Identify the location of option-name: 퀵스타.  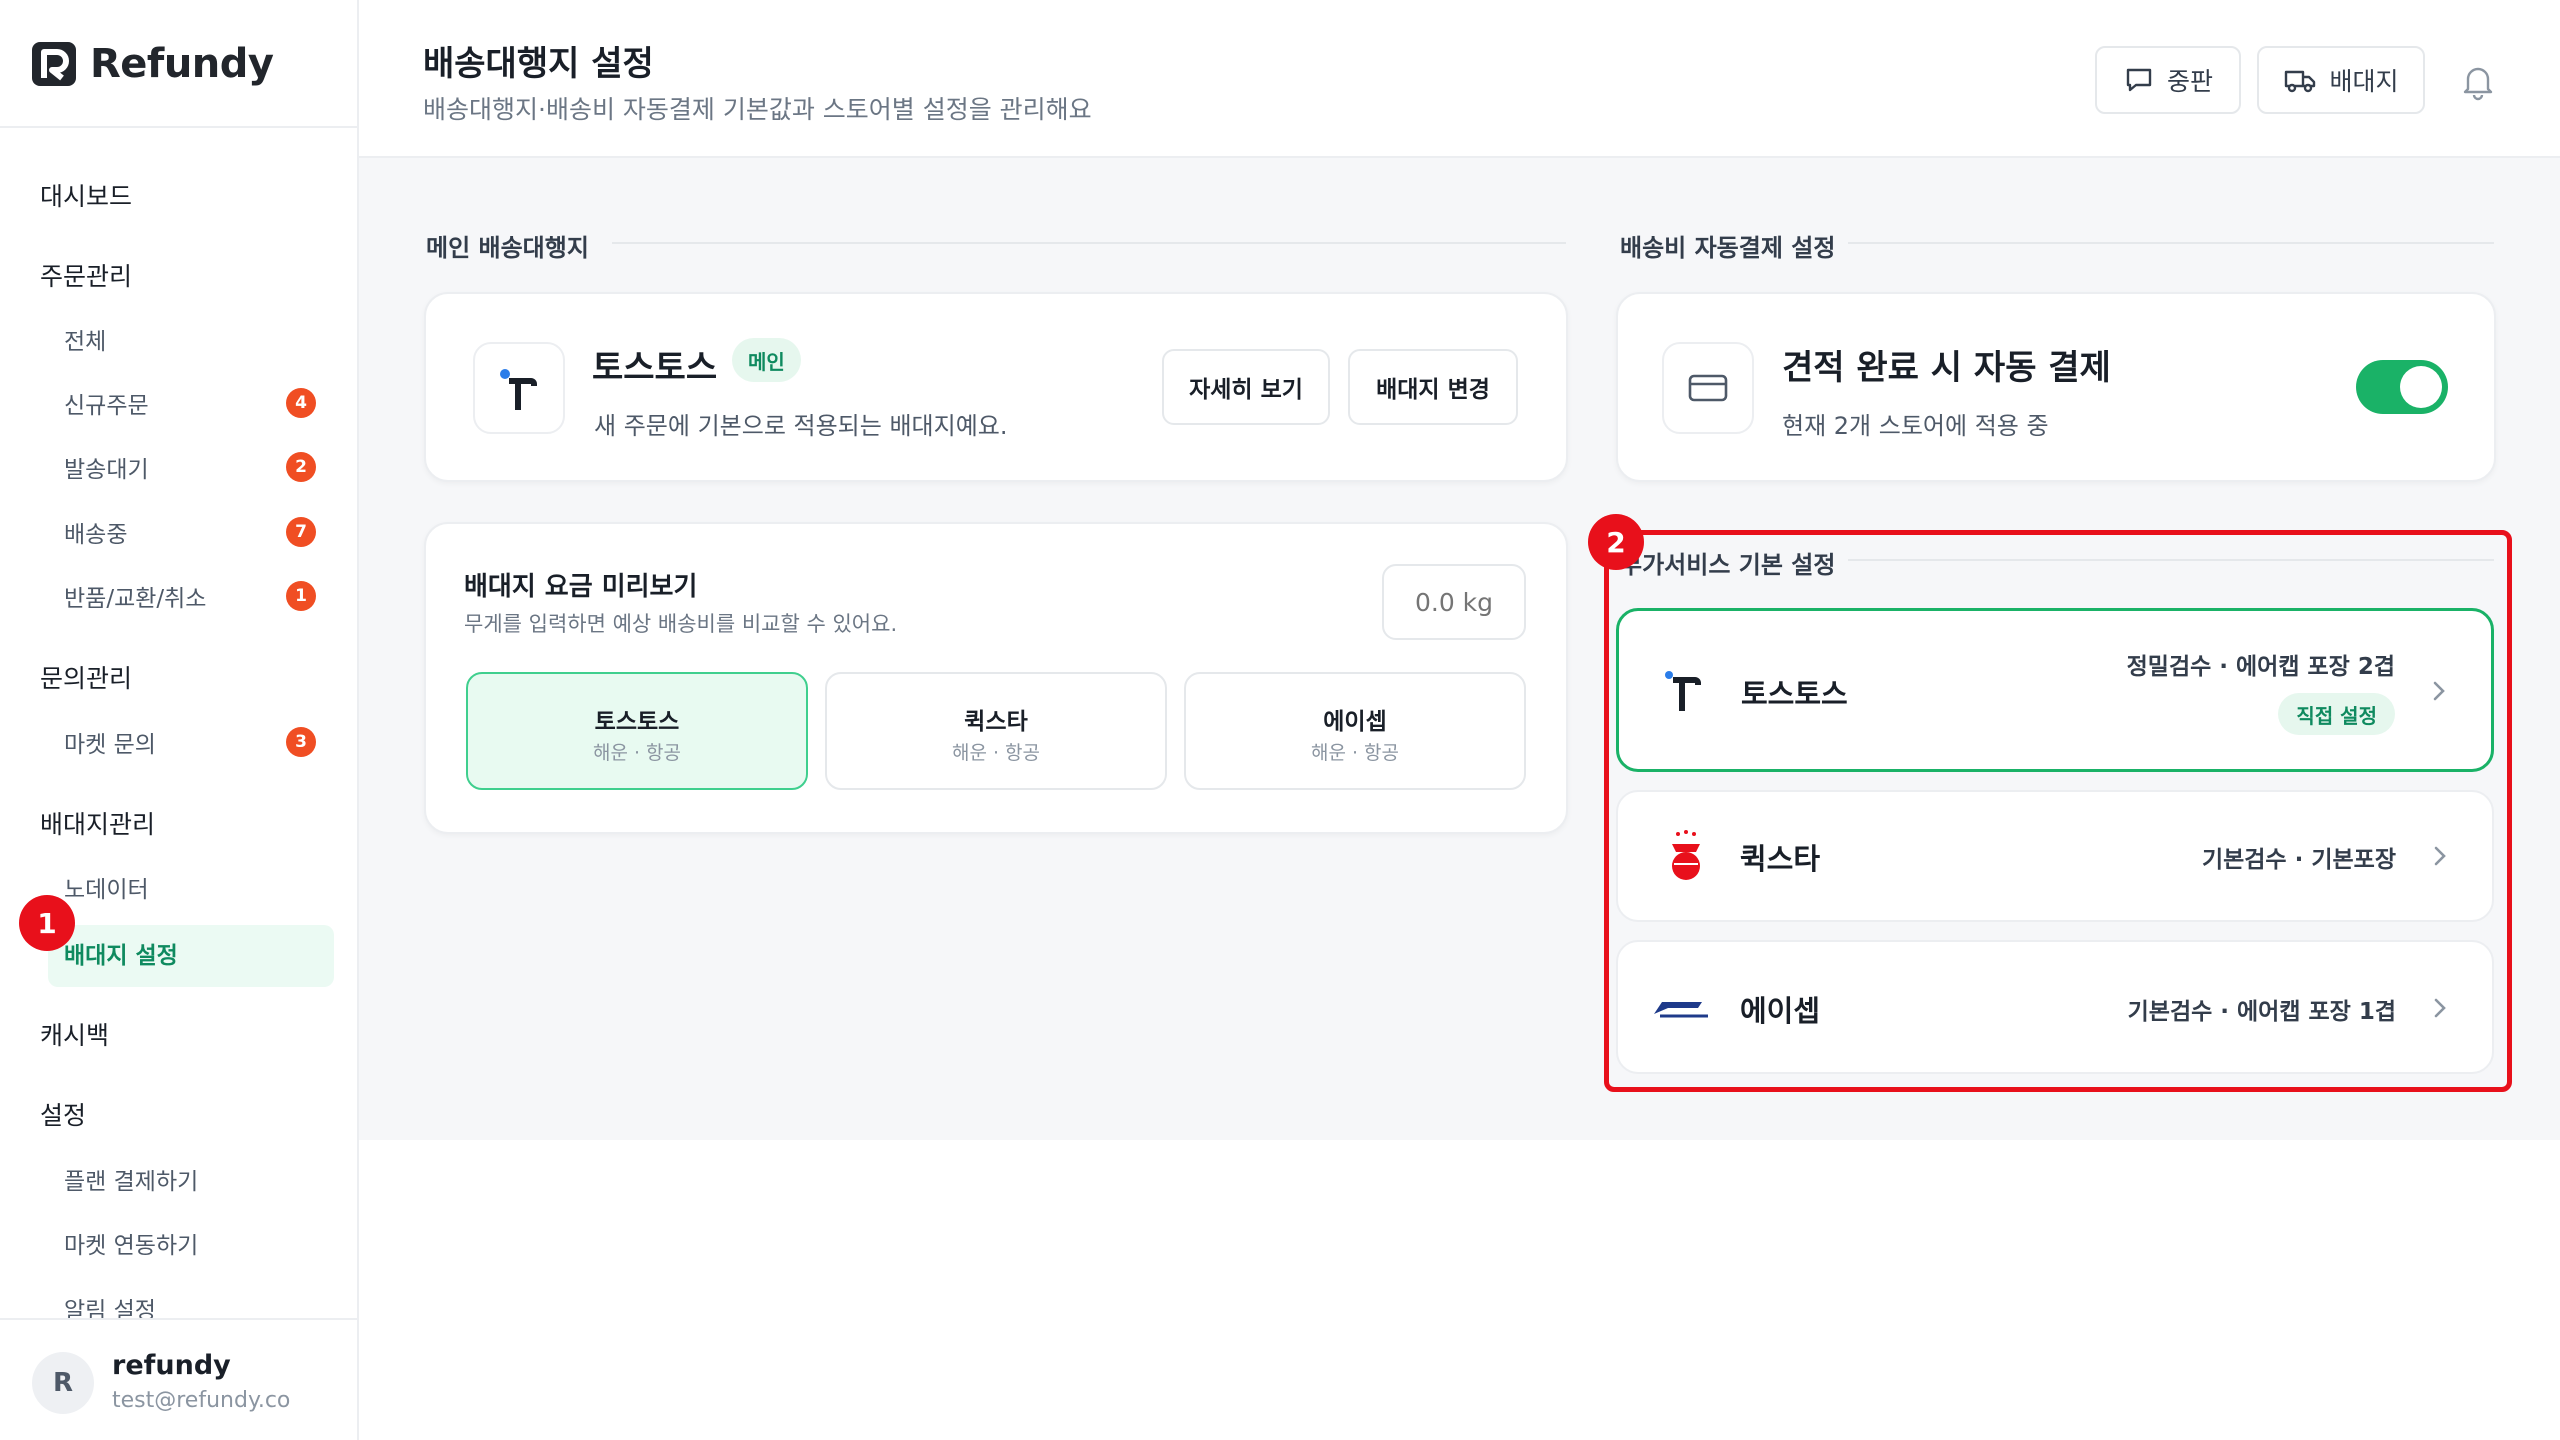
(996, 722).